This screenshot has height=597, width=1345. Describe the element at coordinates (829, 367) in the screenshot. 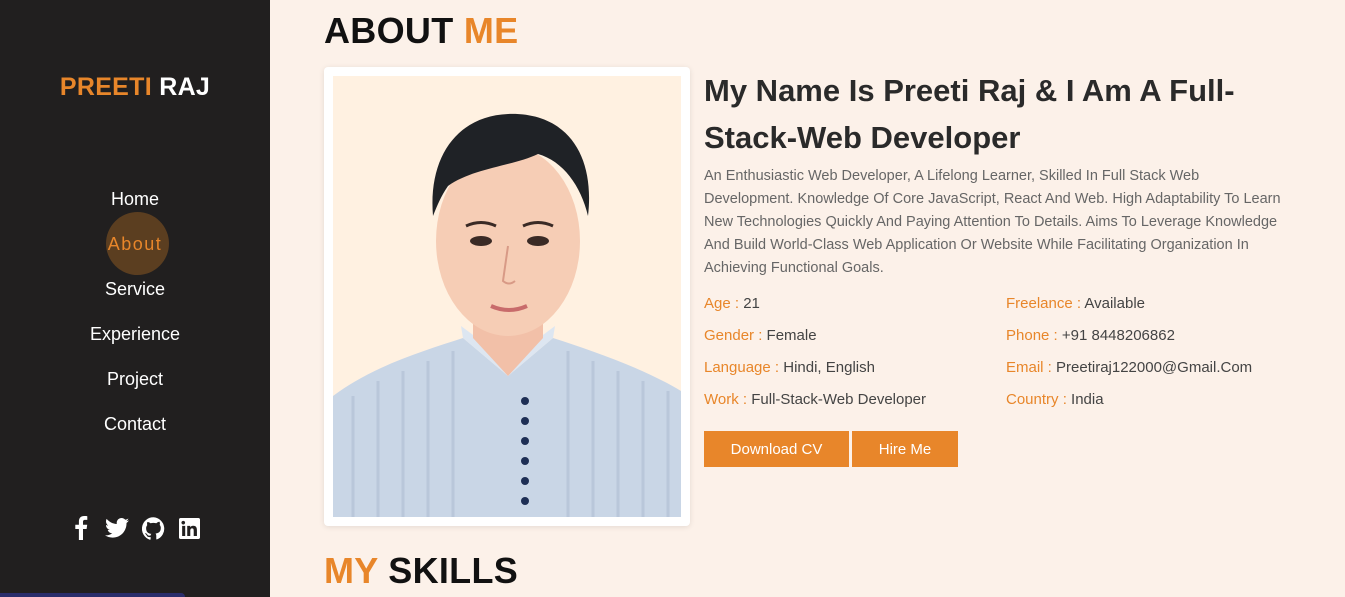

I see `info-value: Hindi, English` at that location.